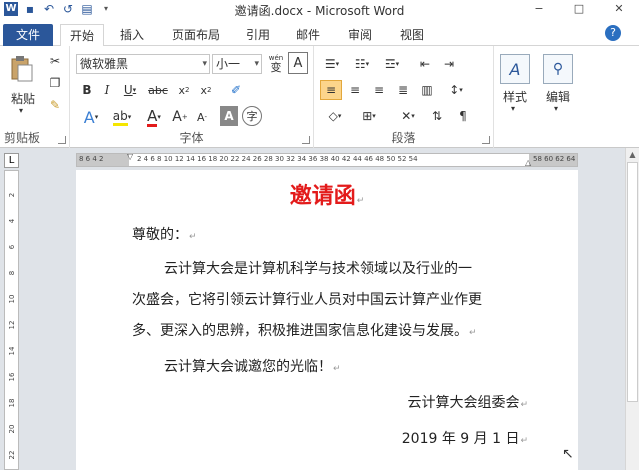  Describe the element at coordinates (130, 157) in the screenshot. I see `first-line-indent-marker: ▽` at that location.